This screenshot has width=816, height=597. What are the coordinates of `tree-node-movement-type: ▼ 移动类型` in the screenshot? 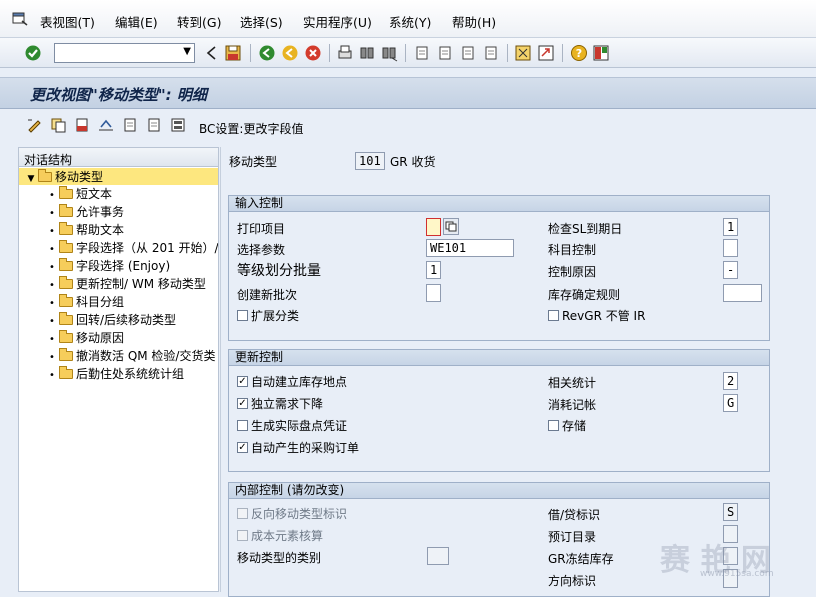 It's located at (118, 176).